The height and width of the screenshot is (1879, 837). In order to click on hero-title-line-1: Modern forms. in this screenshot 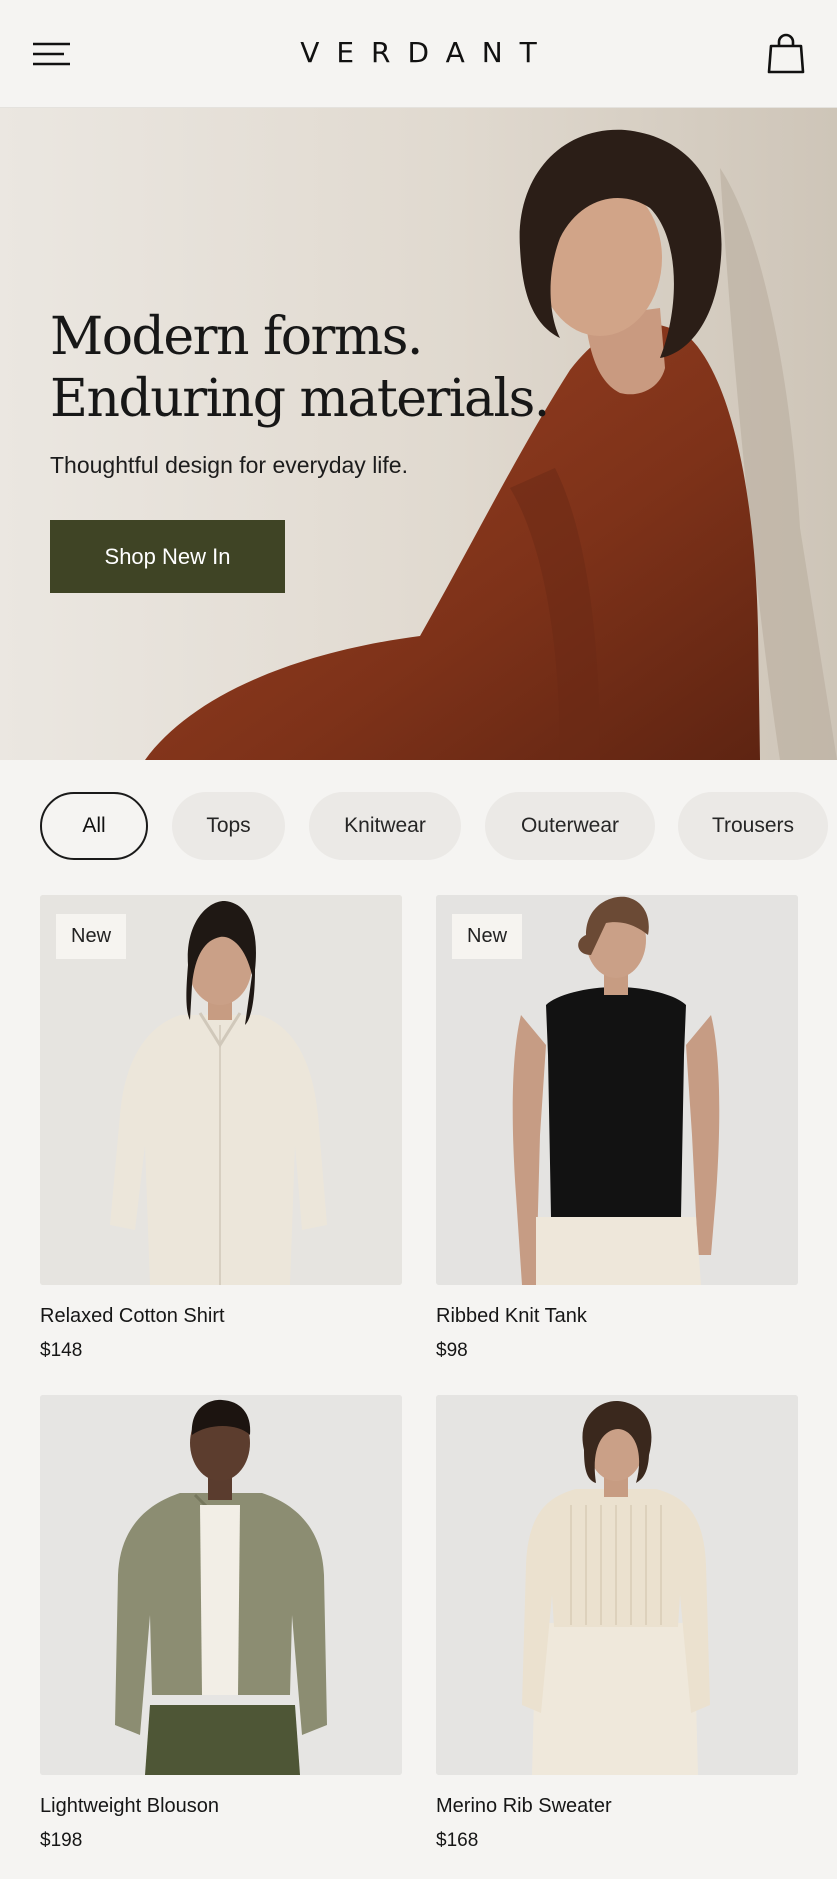, I will do `click(236, 337)`.